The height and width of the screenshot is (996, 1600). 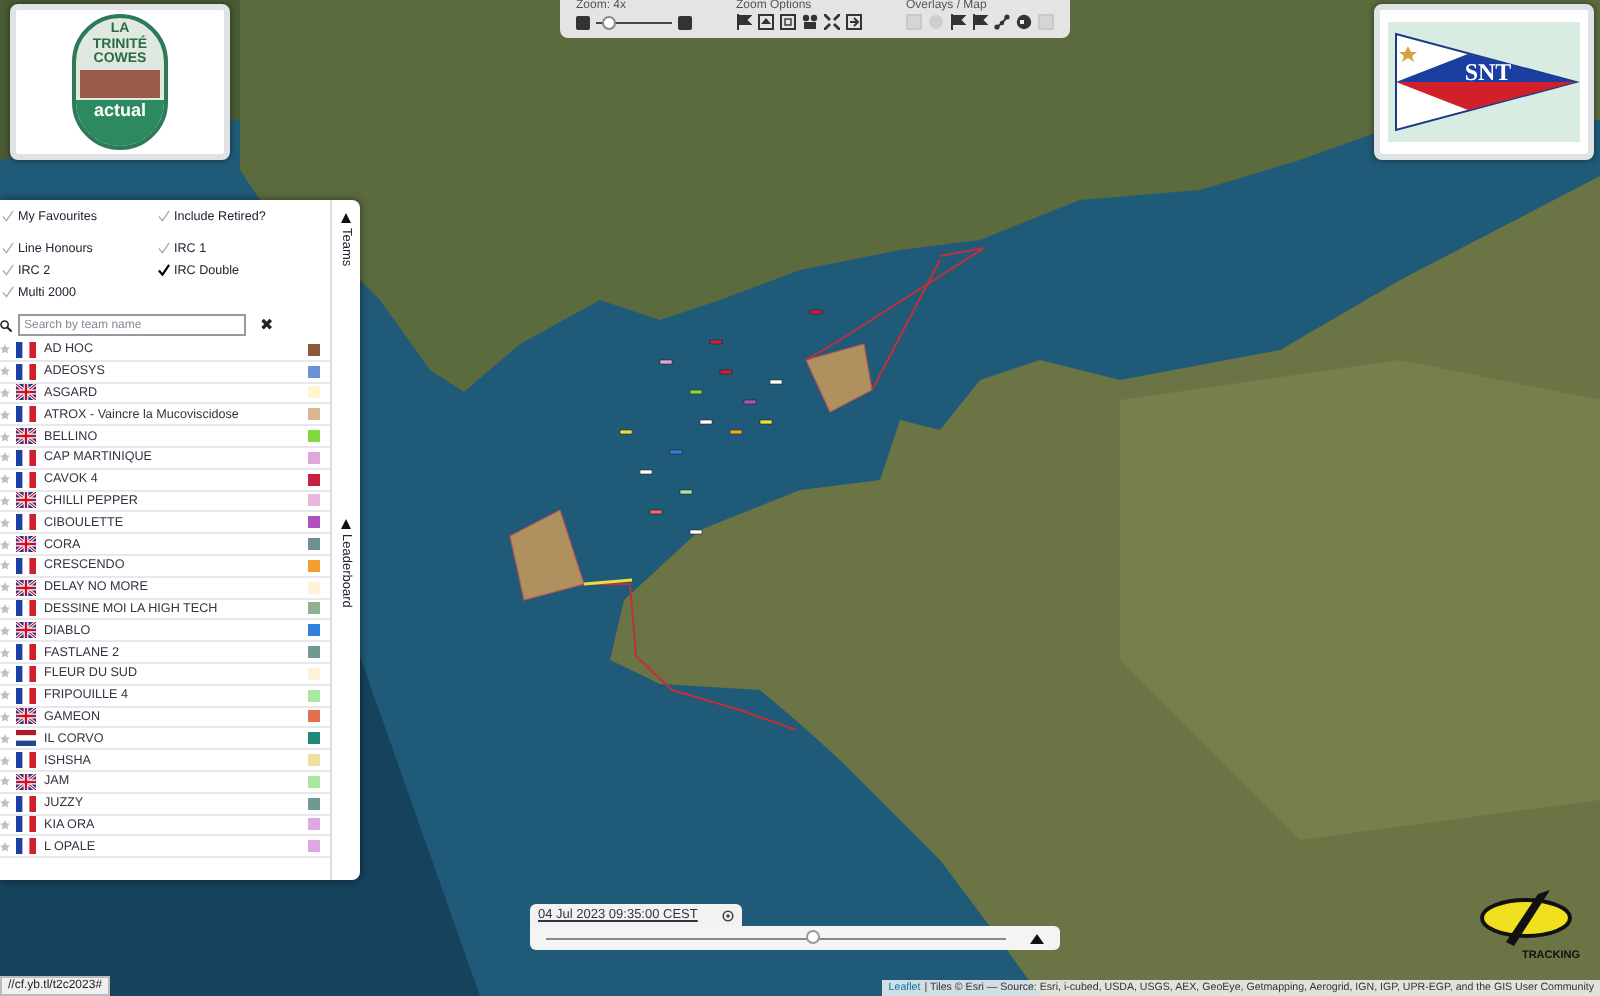 I want to click on tracking-logo-icon, so click(x=1526, y=918).